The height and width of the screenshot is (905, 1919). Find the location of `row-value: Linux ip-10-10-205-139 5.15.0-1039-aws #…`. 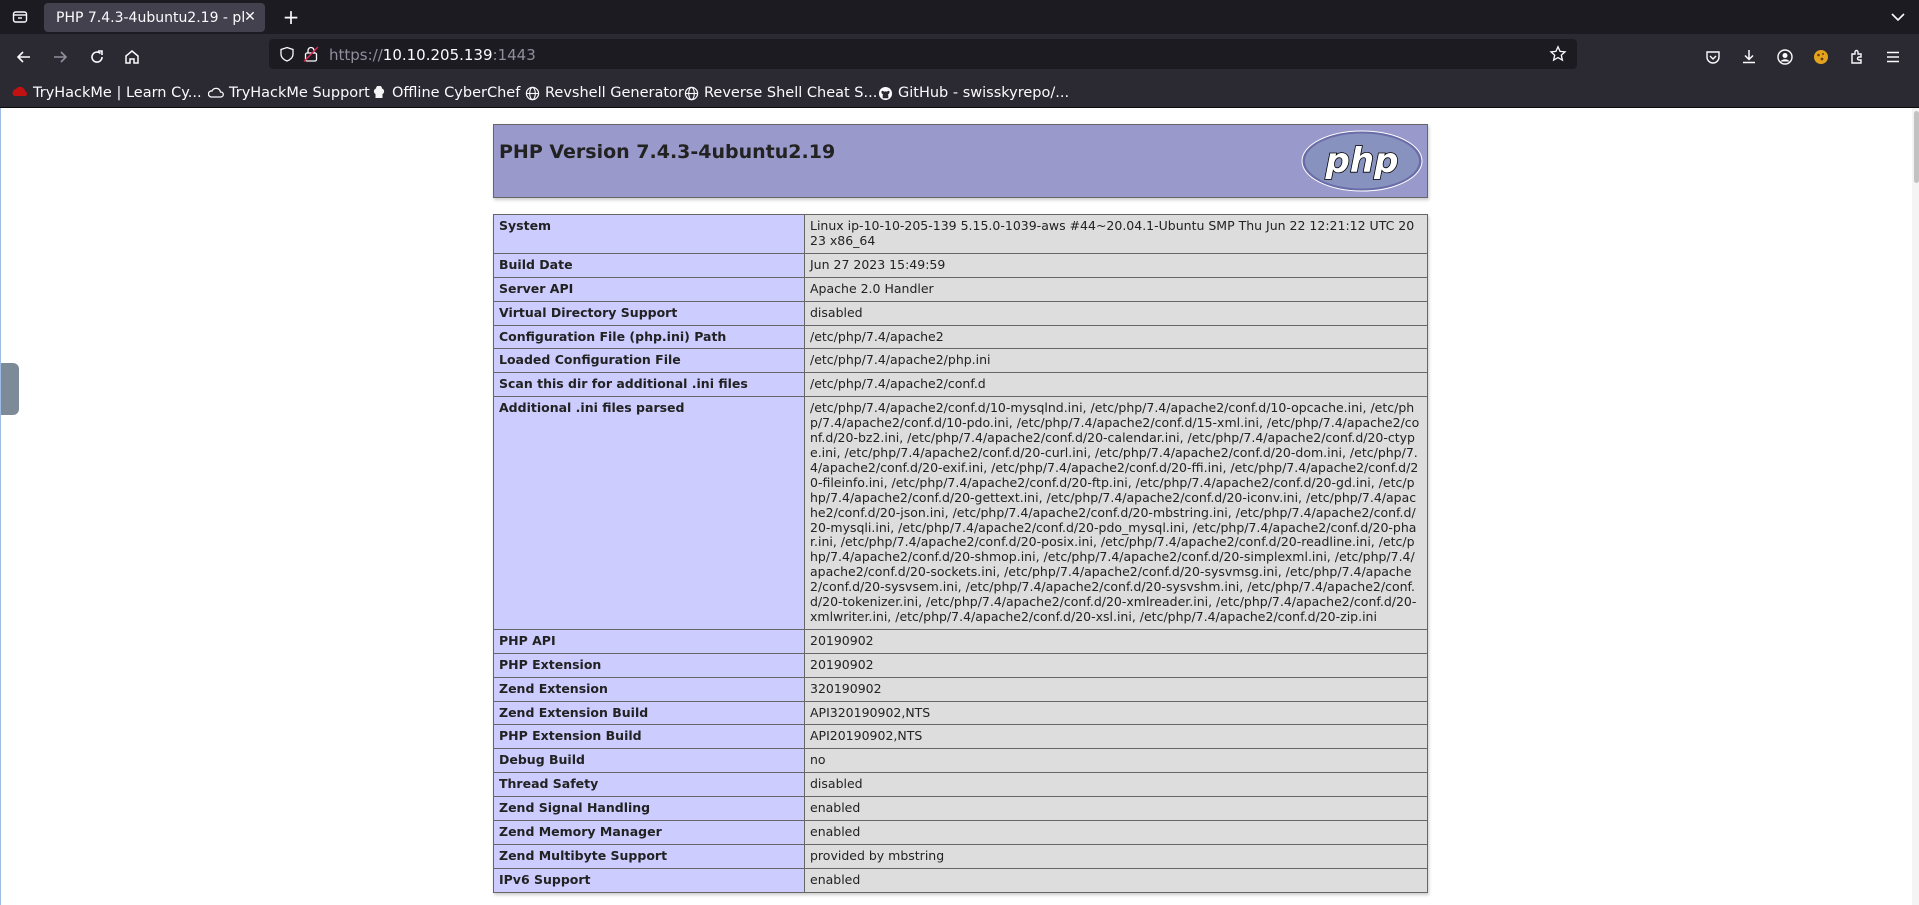

row-value: Linux ip-10-10-205-139 5.15.0-1039-aws #… is located at coordinates (1116, 234).